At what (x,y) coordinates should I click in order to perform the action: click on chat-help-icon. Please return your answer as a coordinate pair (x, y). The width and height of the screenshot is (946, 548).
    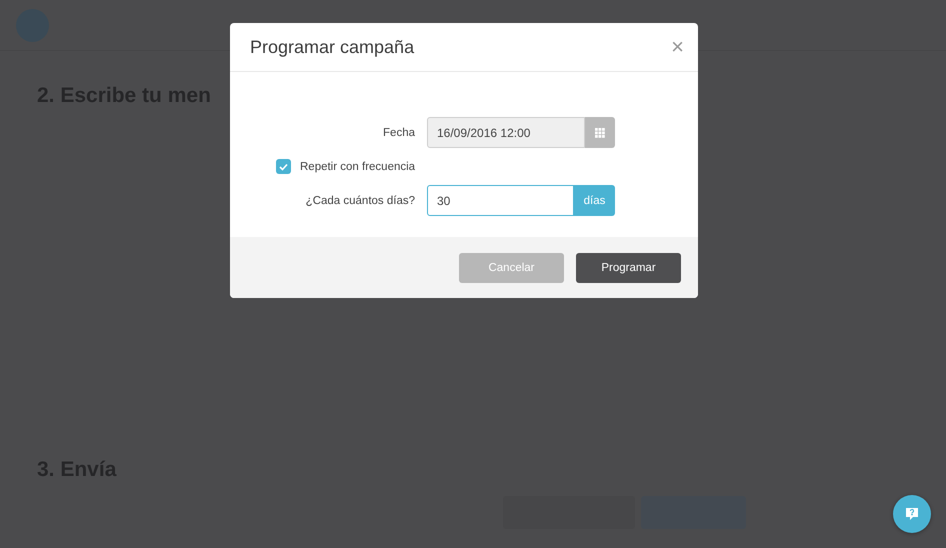
    Looking at the image, I should click on (912, 514).